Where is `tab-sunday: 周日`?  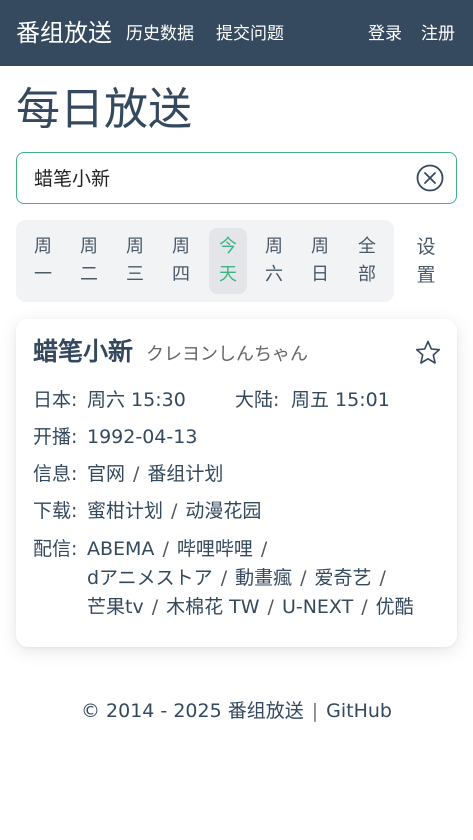 tab-sunday: 周日 is located at coordinates (320, 261).